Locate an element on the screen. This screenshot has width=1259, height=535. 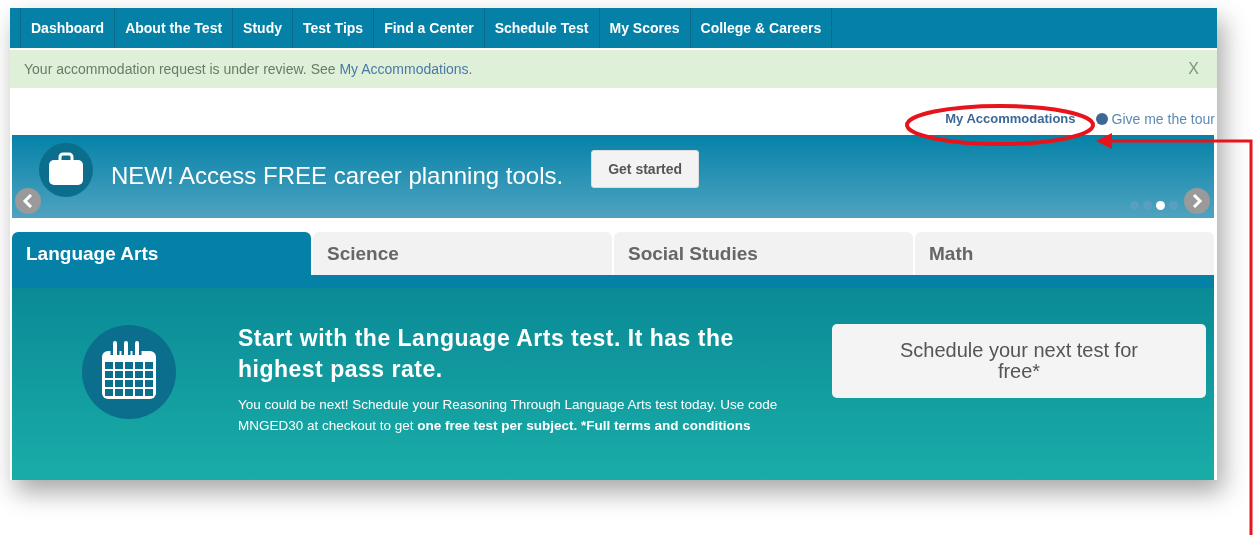
subject-tab: Science is located at coordinates (462, 253).